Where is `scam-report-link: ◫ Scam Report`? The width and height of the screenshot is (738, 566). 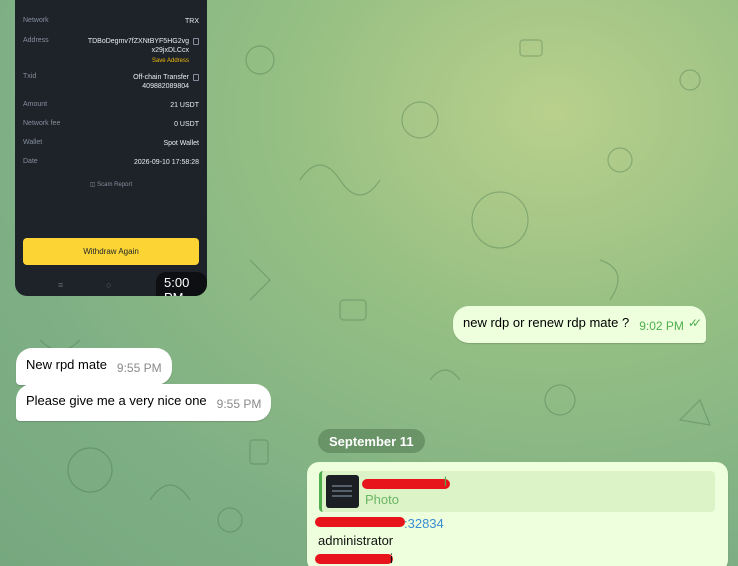
scam-report-link: ◫ Scam Report is located at coordinates (111, 184).